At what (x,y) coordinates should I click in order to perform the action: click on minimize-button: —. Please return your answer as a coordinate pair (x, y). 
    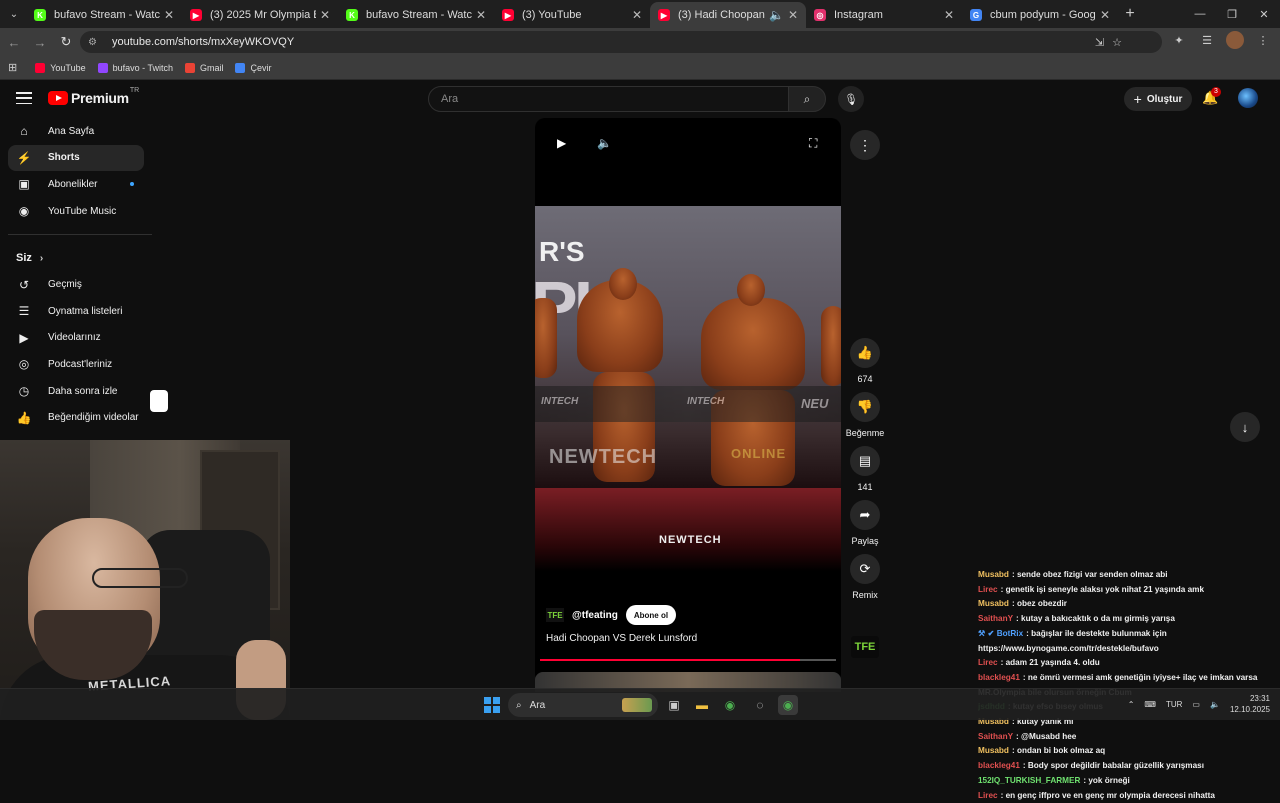
    Looking at the image, I should click on (1200, 14).